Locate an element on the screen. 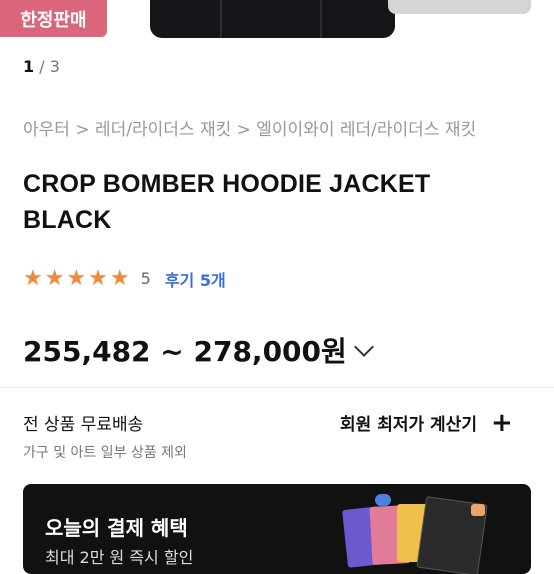 This screenshot has height=574, width=554. star-rating-icons: ★★★★★ is located at coordinates (77, 278).